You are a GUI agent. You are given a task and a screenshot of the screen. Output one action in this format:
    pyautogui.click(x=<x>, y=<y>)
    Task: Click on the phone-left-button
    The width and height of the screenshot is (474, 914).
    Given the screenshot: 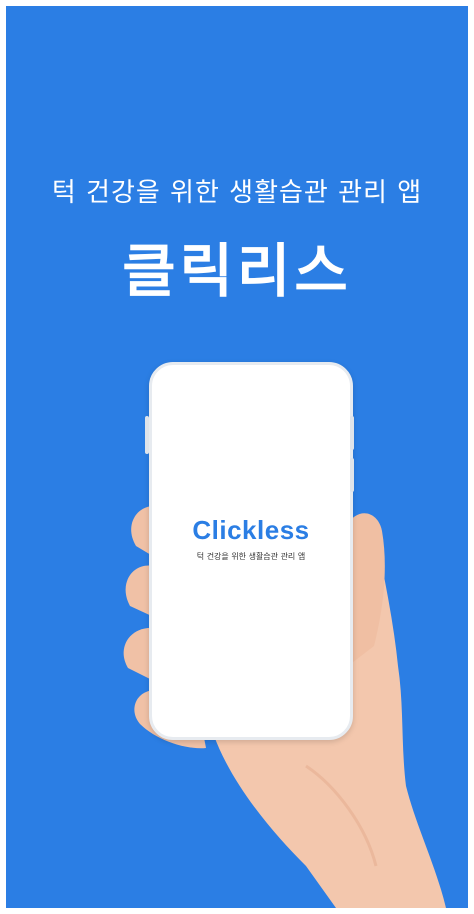 What is the action you would take?
    pyautogui.click(x=147, y=435)
    